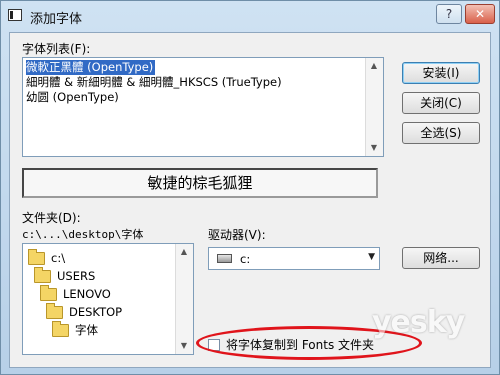 This screenshot has width=500, height=375. Describe the element at coordinates (91, 67) in the screenshot. I see `font-list-item: 微軟正黑體 (OpenType)` at that location.